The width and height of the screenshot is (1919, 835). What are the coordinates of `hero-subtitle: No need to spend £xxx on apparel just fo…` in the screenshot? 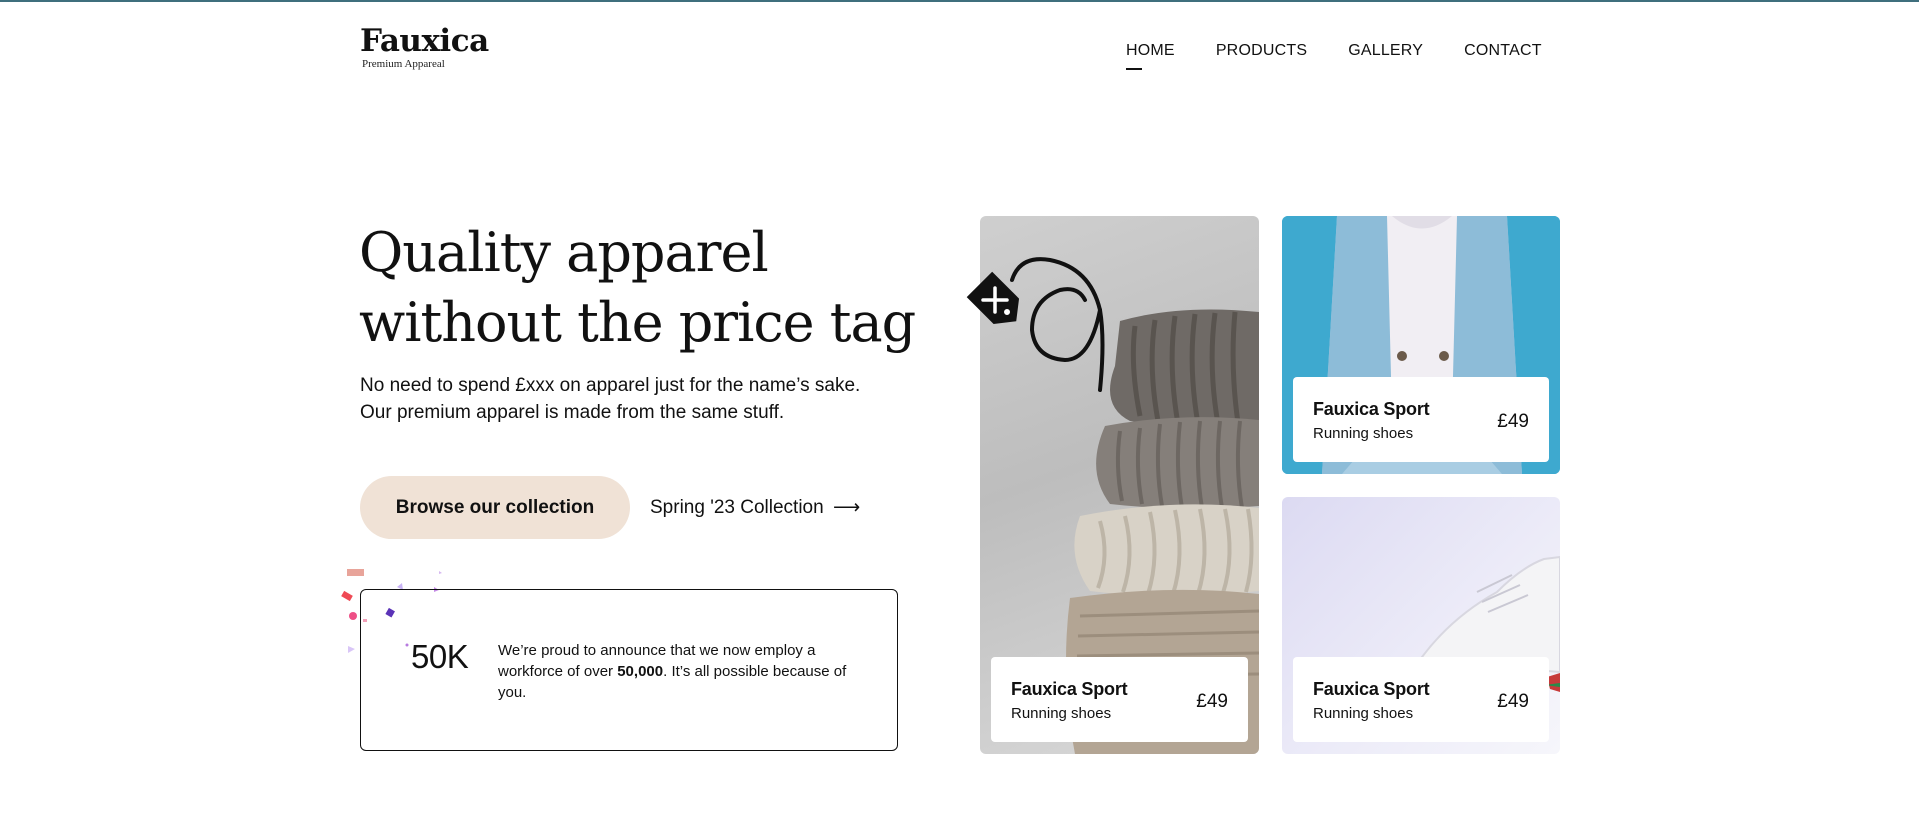 It's located at (650, 399).